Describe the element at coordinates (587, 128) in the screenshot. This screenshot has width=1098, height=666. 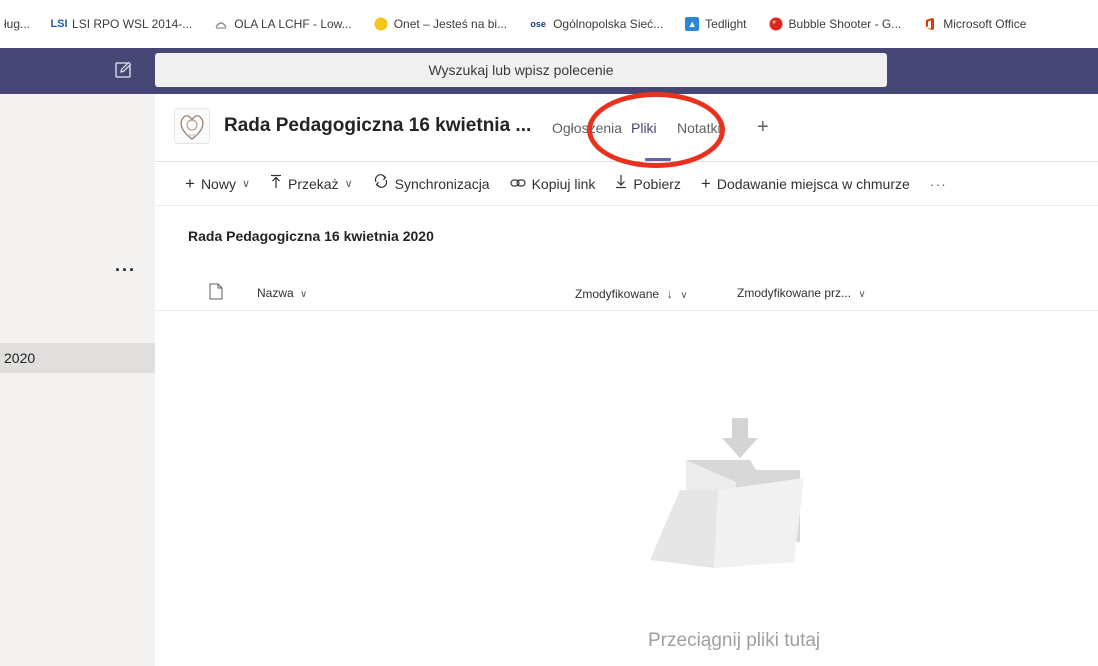
I see `tab-announcements: Ogłoszenia` at that location.